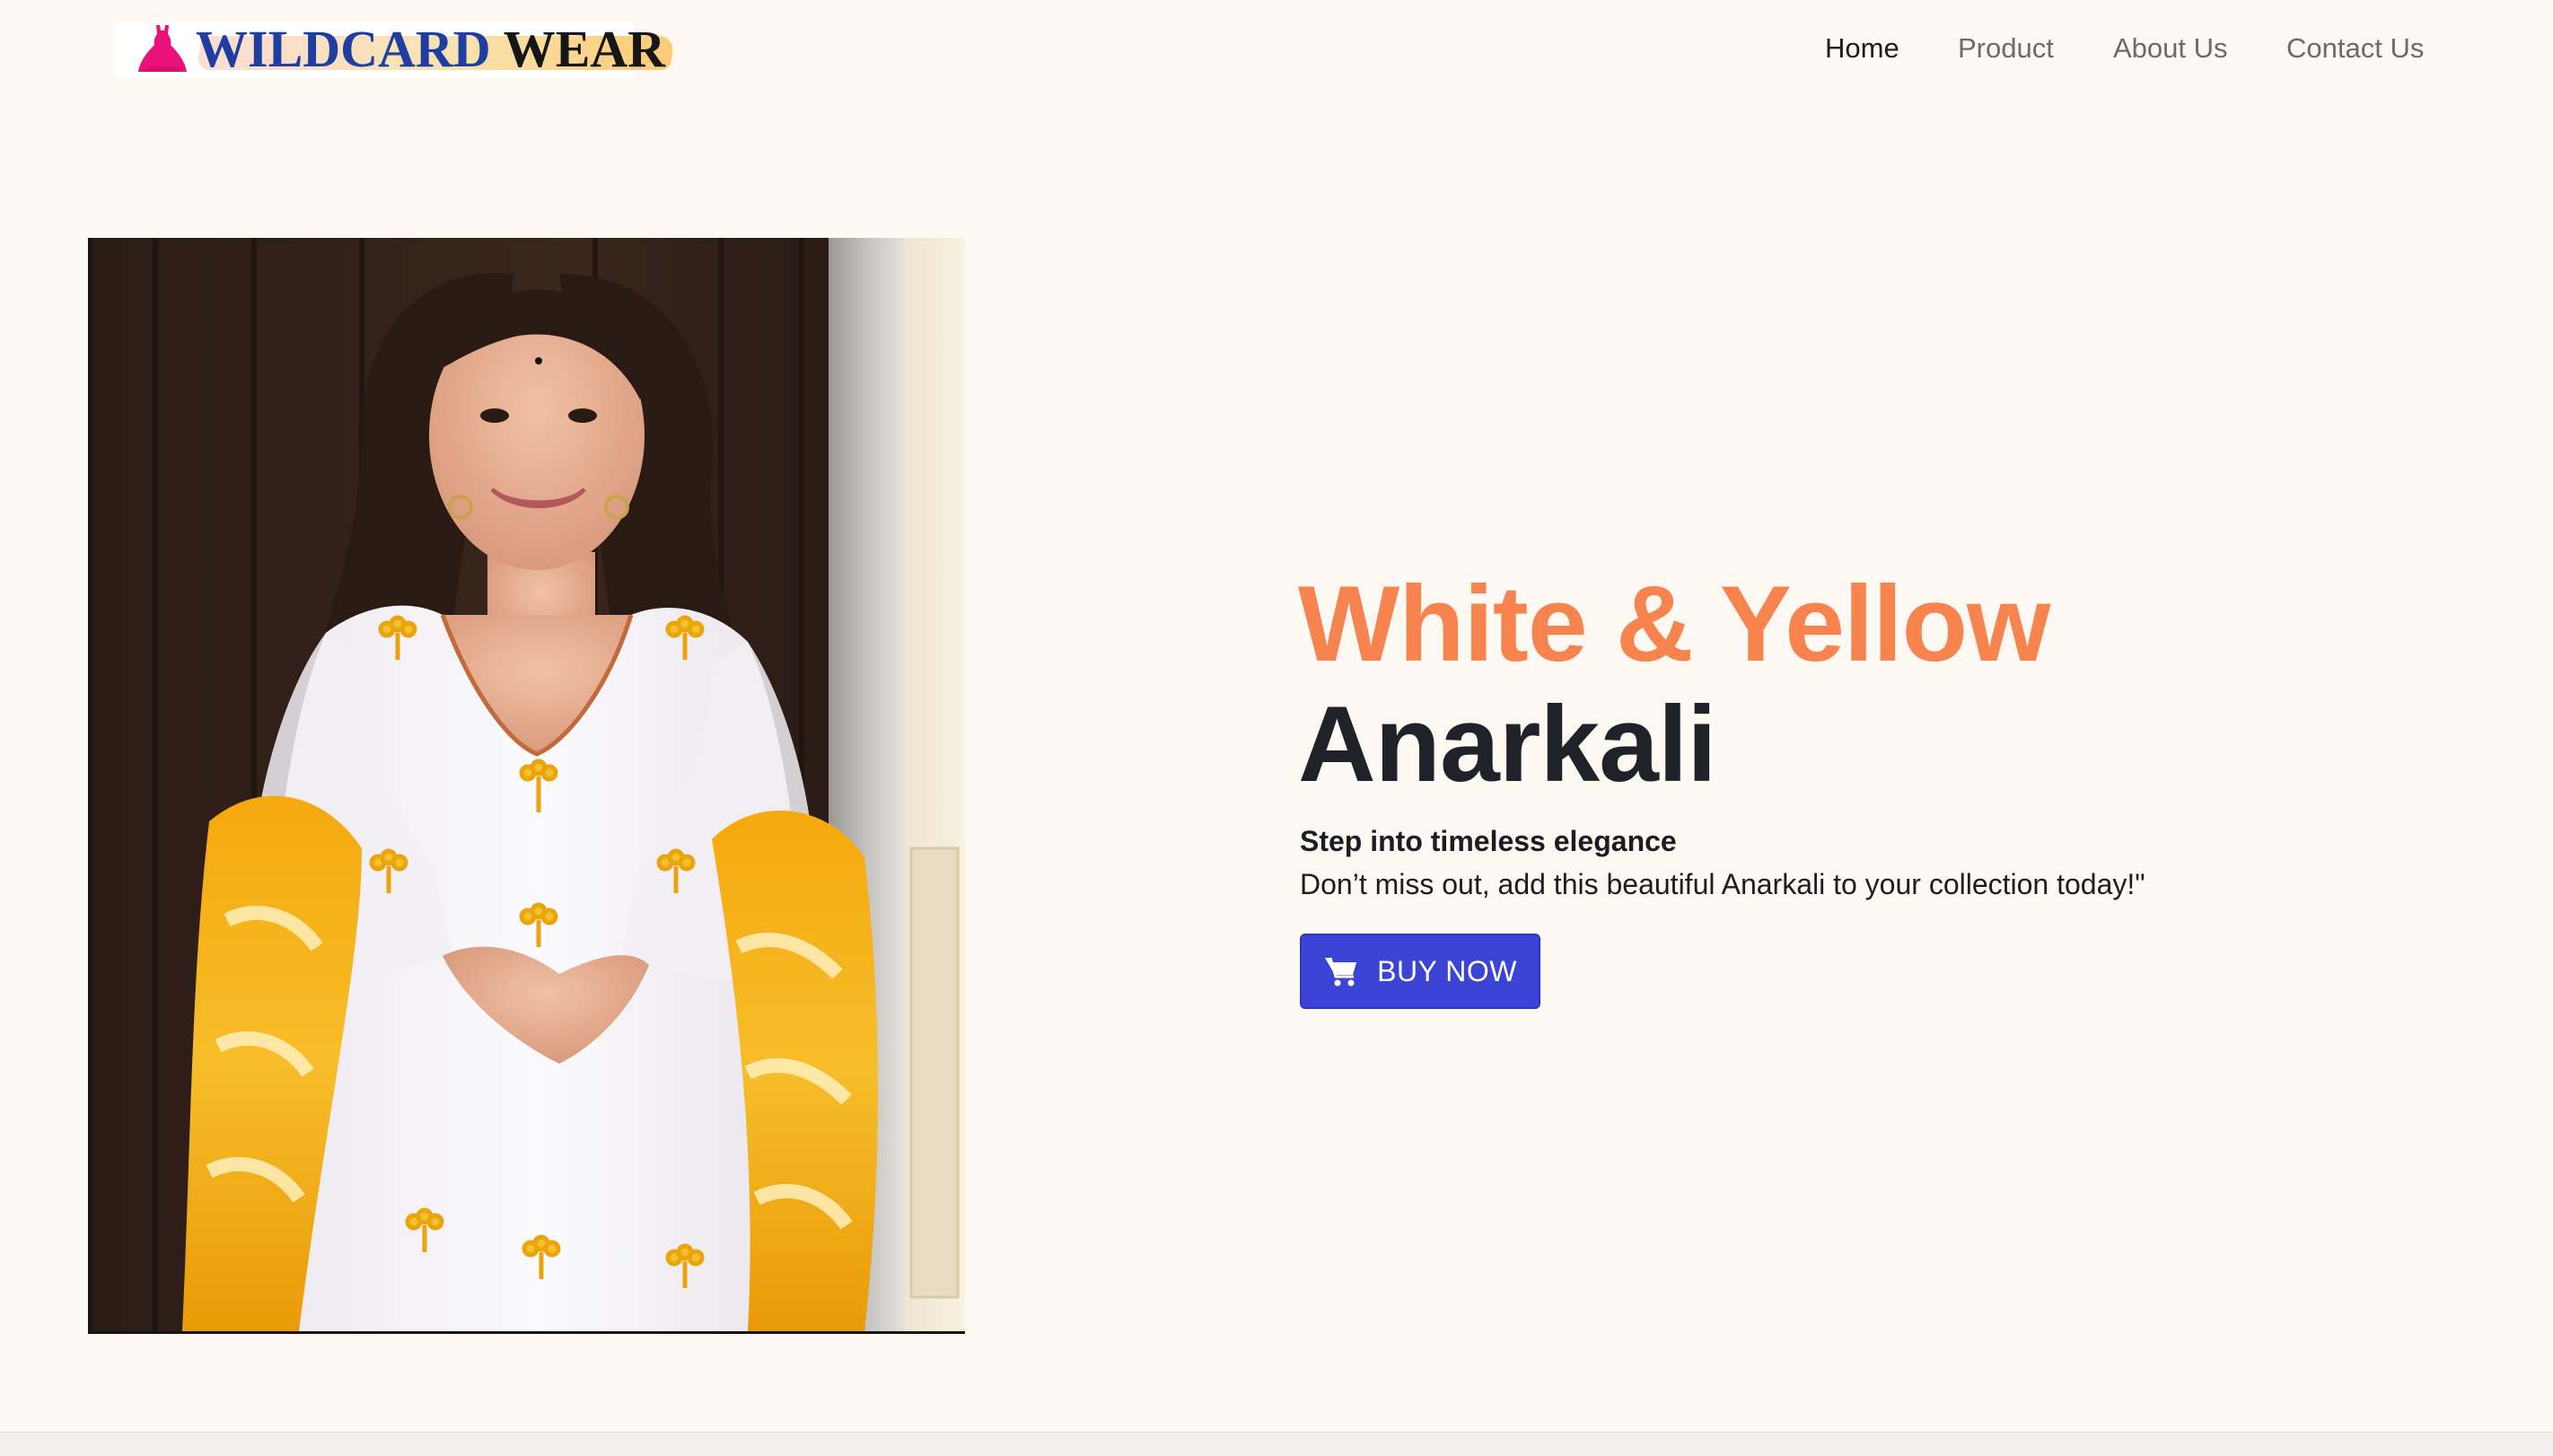 Image resolution: width=2553 pixels, height=1456 pixels. I want to click on hero-title-line-1: White & Yellow, so click(1674, 624).